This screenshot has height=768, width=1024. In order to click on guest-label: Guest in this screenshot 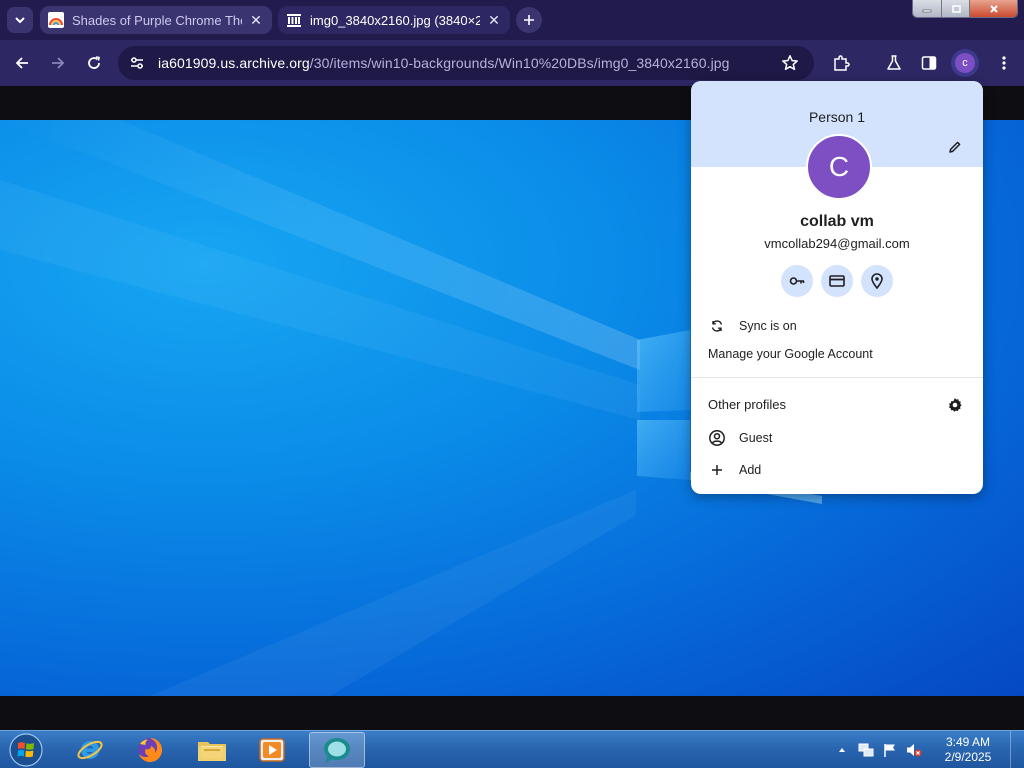, I will do `click(756, 438)`.